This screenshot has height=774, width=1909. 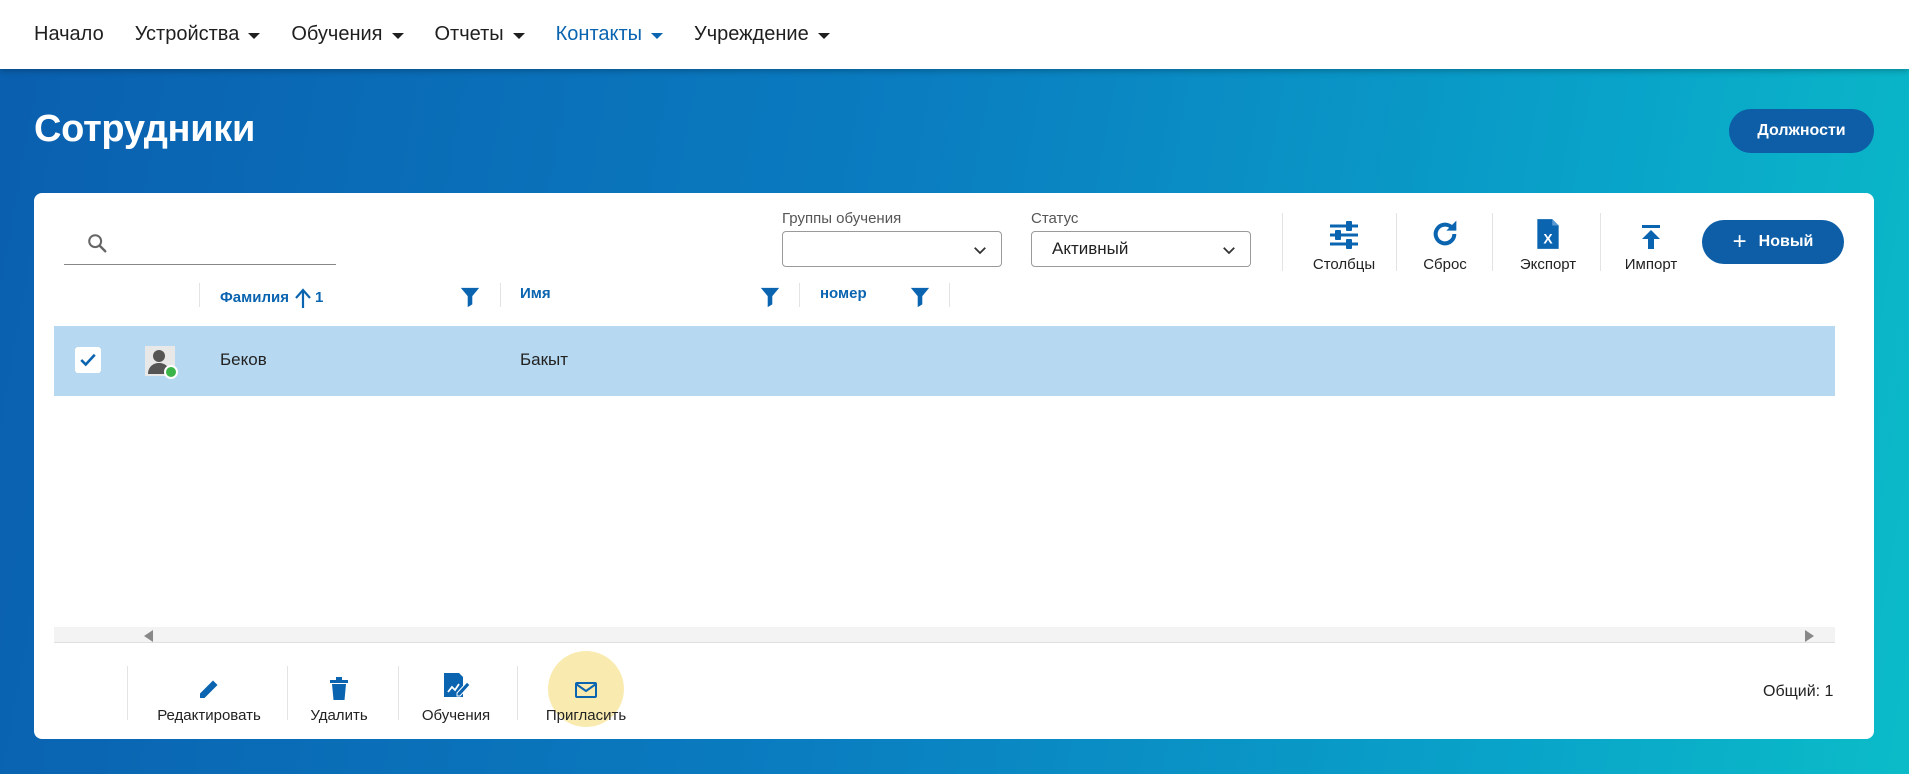 What do you see at coordinates (544, 359) in the screenshot?
I see `cell-firstname: Бакыт` at bounding box center [544, 359].